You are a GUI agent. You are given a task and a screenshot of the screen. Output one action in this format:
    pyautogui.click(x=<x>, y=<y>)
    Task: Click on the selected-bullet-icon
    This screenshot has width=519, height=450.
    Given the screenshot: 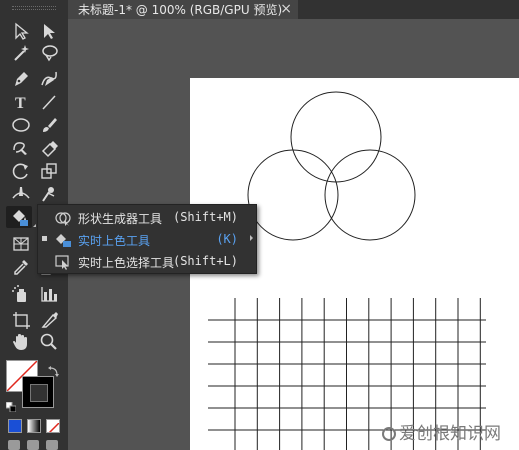 What is the action you would take?
    pyautogui.click(x=44, y=238)
    